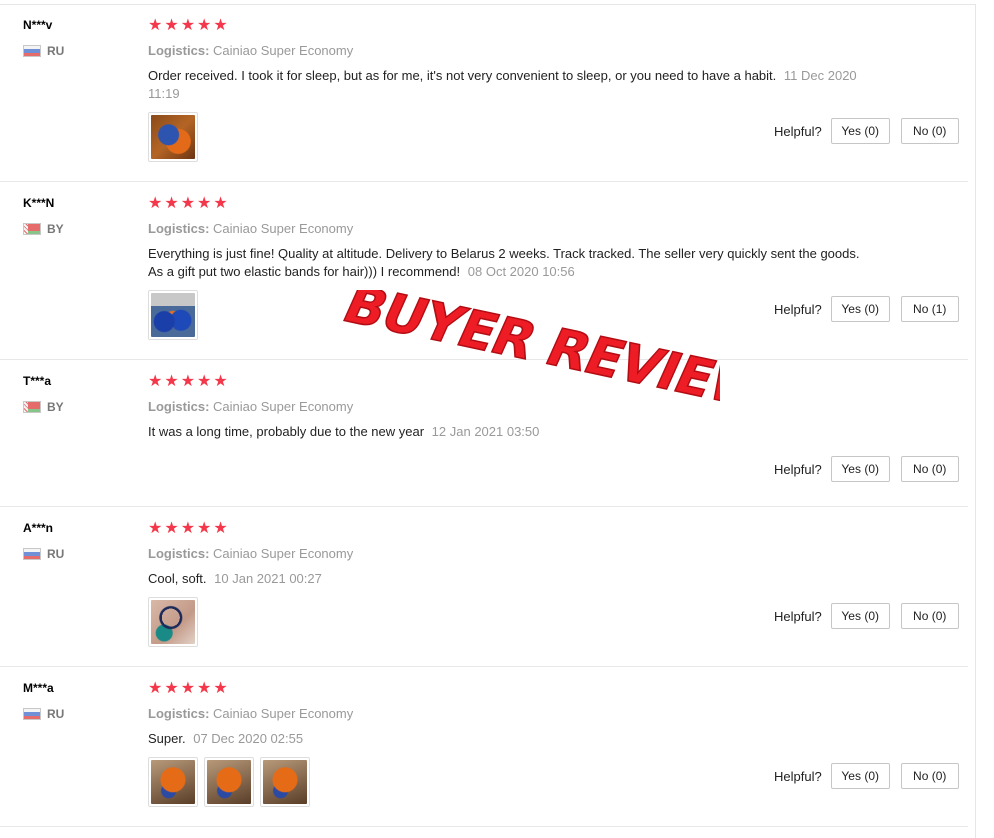 The height and width of the screenshot is (838, 994). Describe the element at coordinates (521, 271) in the screenshot. I see `review-date: 08 Oct 2020 10:56` at that location.